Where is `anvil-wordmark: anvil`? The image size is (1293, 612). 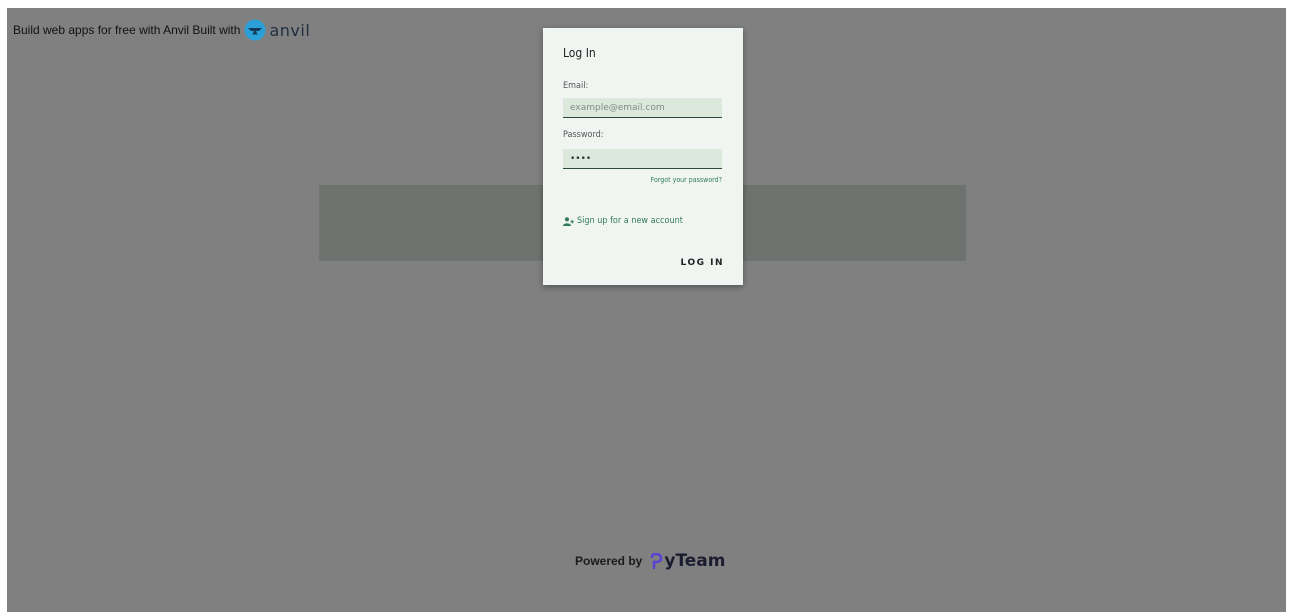
anvil-wordmark: anvil is located at coordinates (290, 30).